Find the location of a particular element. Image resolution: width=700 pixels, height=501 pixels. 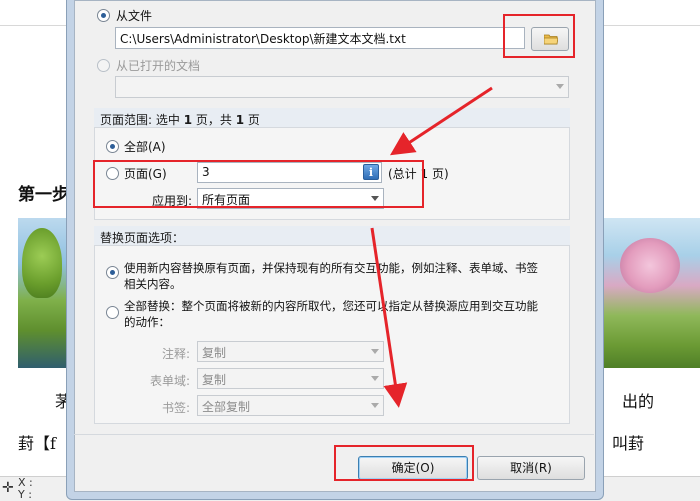

arrow-to-ok is located at coordinates (389, 317).